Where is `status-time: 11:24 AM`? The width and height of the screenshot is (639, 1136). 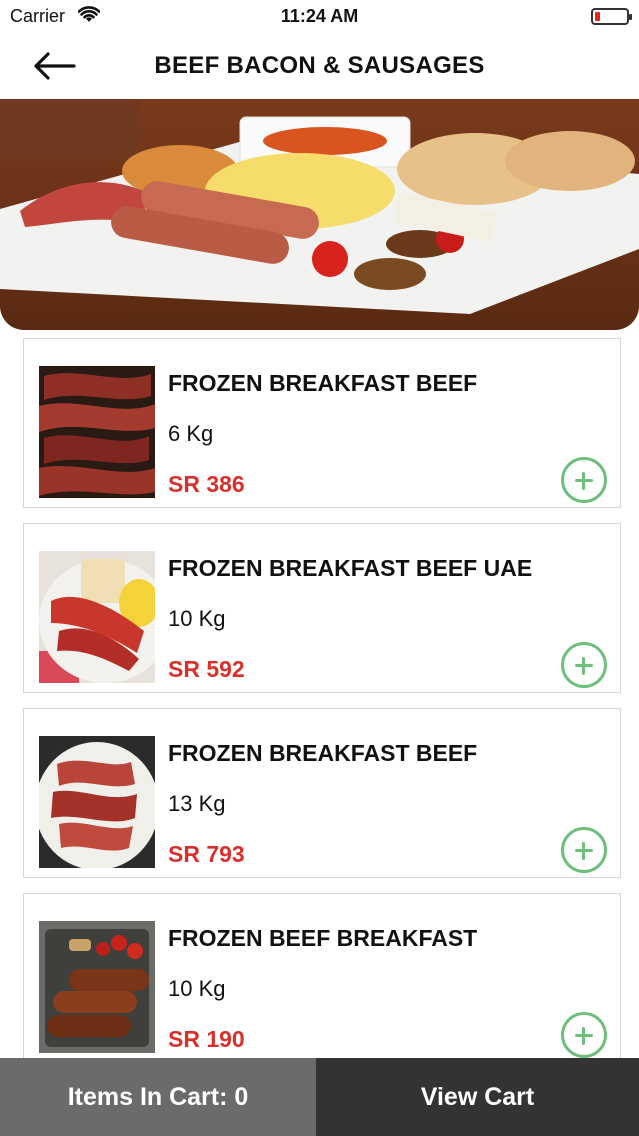
status-time: 11:24 AM is located at coordinates (319, 16).